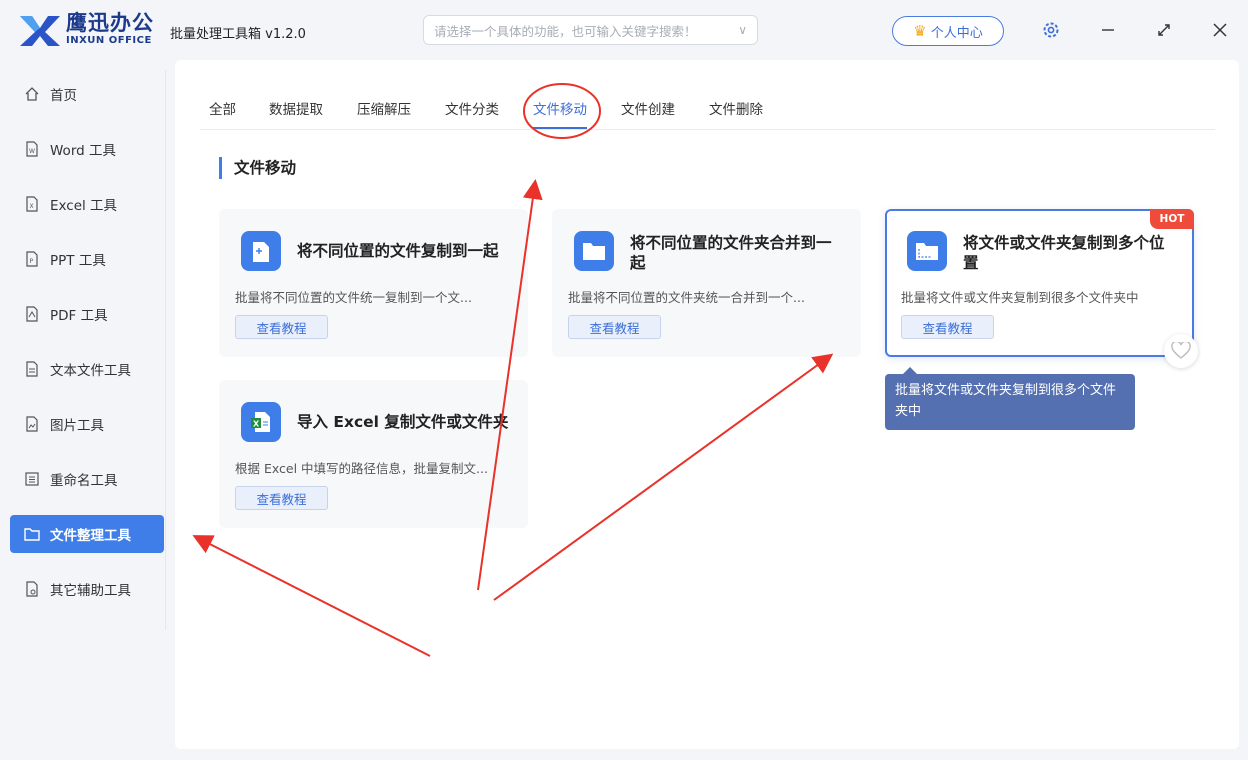 The height and width of the screenshot is (760, 1248). I want to click on sidebar-item-text: 文本文件工具, so click(87, 369).